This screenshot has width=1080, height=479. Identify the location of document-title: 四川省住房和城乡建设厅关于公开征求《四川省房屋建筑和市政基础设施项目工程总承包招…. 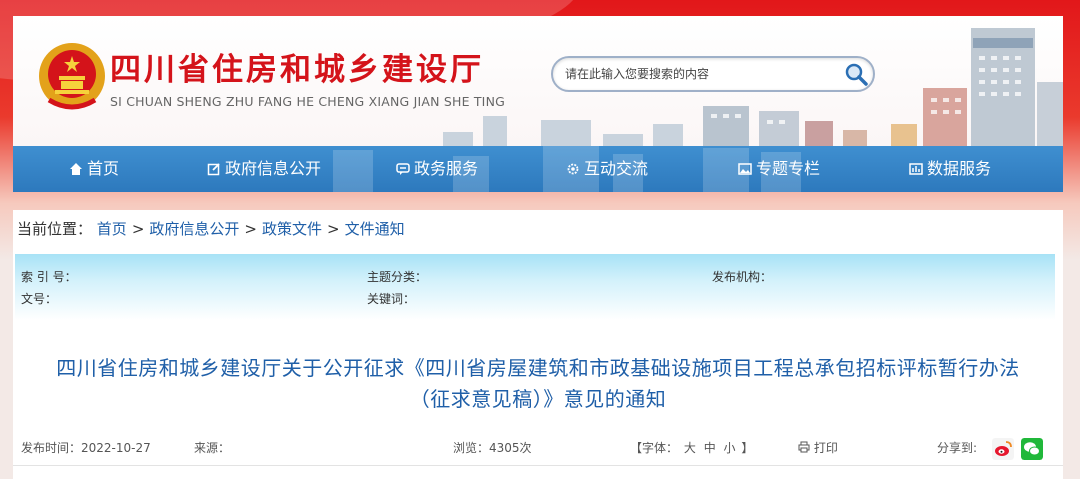
(538, 384).